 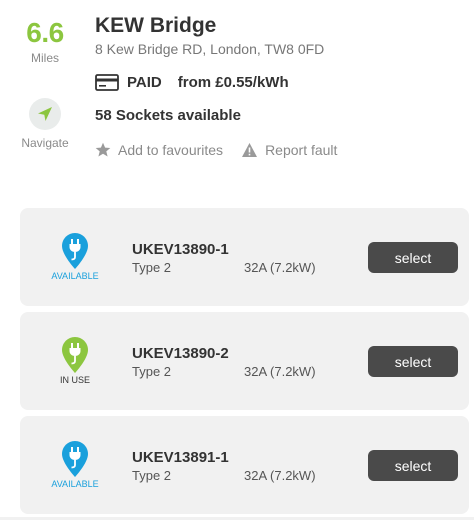 What do you see at coordinates (233, 82) in the screenshot?
I see `price: from £0.55/kWh` at bounding box center [233, 82].